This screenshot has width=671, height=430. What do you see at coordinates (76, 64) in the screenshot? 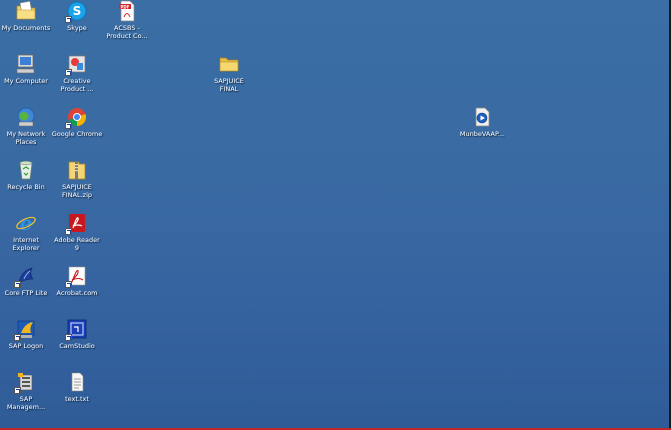
I see `creative-product-icon` at bounding box center [76, 64].